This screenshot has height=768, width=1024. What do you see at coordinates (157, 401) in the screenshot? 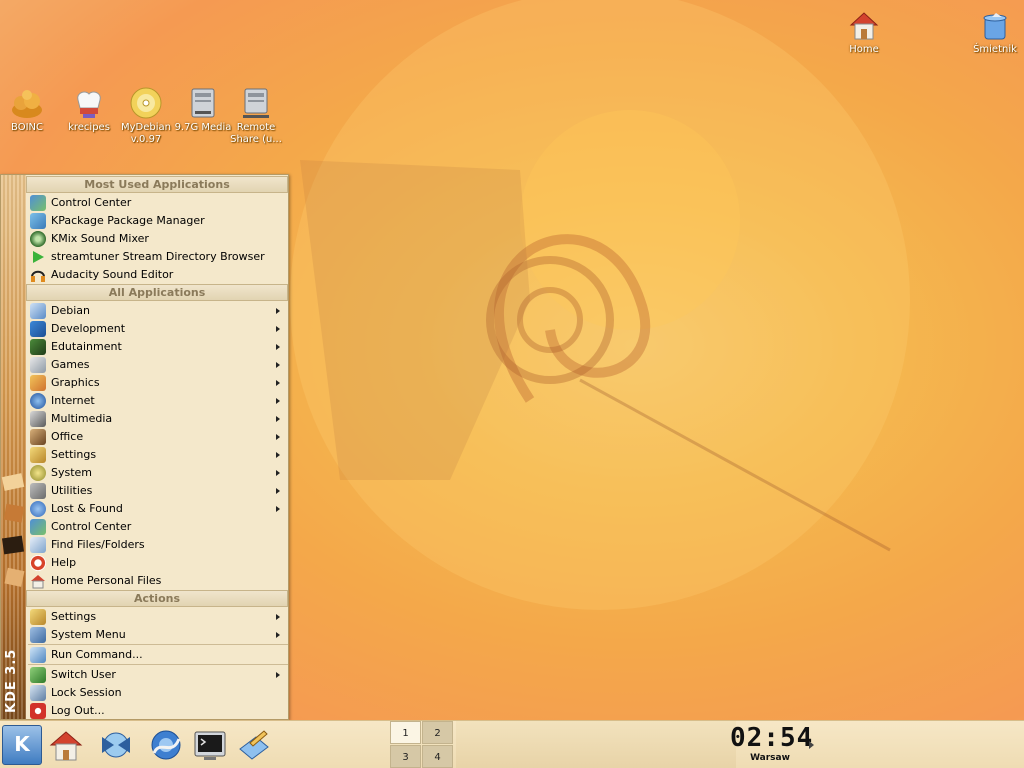
I see `menu-item-internet: Internet` at bounding box center [157, 401].